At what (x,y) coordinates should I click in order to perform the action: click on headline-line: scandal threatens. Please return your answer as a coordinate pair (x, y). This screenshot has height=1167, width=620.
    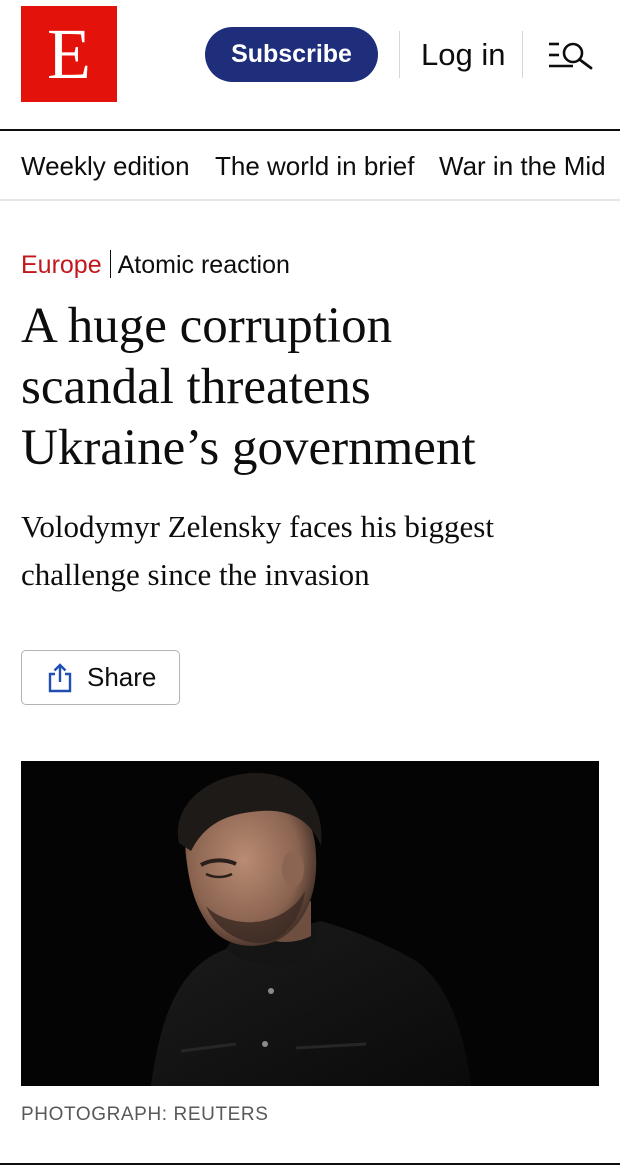
    Looking at the image, I should click on (196, 387).